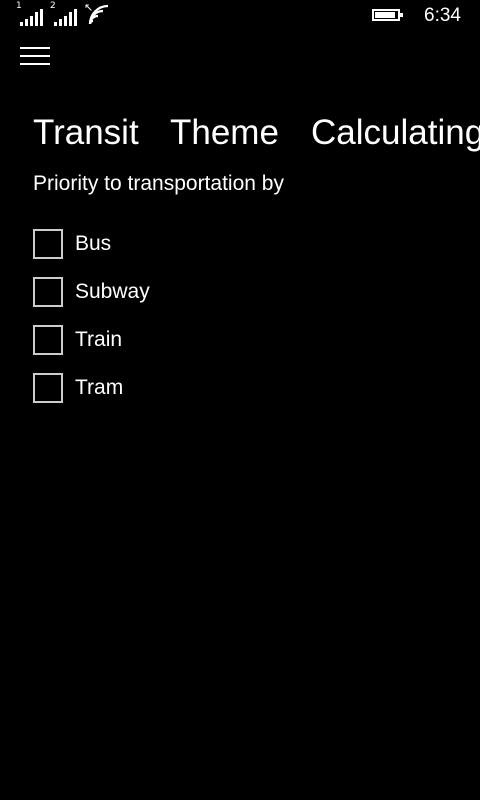 Image resolution: width=480 pixels, height=800 pixels. What do you see at coordinates (395, 133) in the screenshot?
I see `tab-calculating: Calculating` at bounding box center [395, 133].